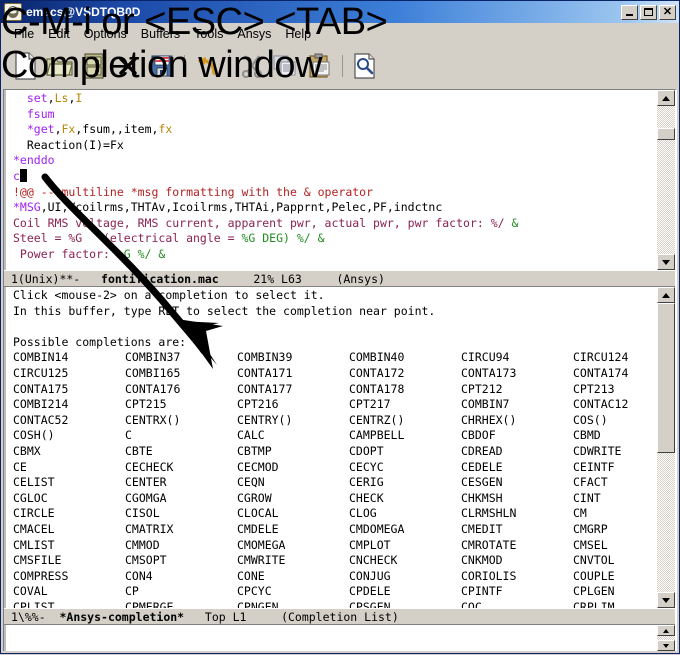 The width and height of the screenshot is (680, 655). What do you see at coordinates (614, 374) in the screenshot?
I see `completion-candidate: CONTA174` at bounding box center [614, 374].